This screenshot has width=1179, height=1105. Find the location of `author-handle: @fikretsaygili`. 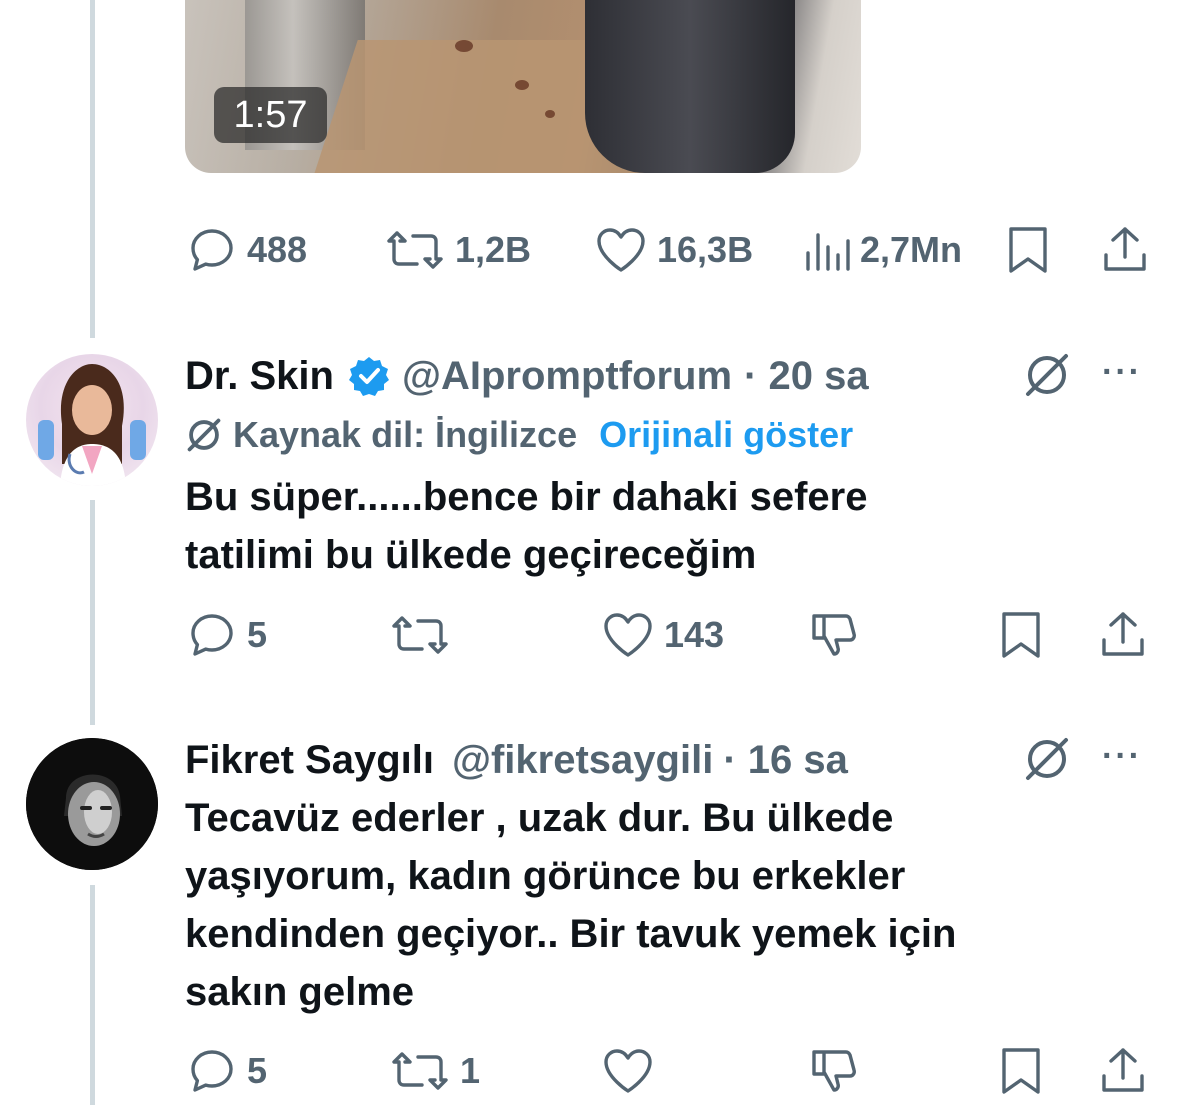

author-handle: @fikretsaygili is located at coordinates (582, 760).